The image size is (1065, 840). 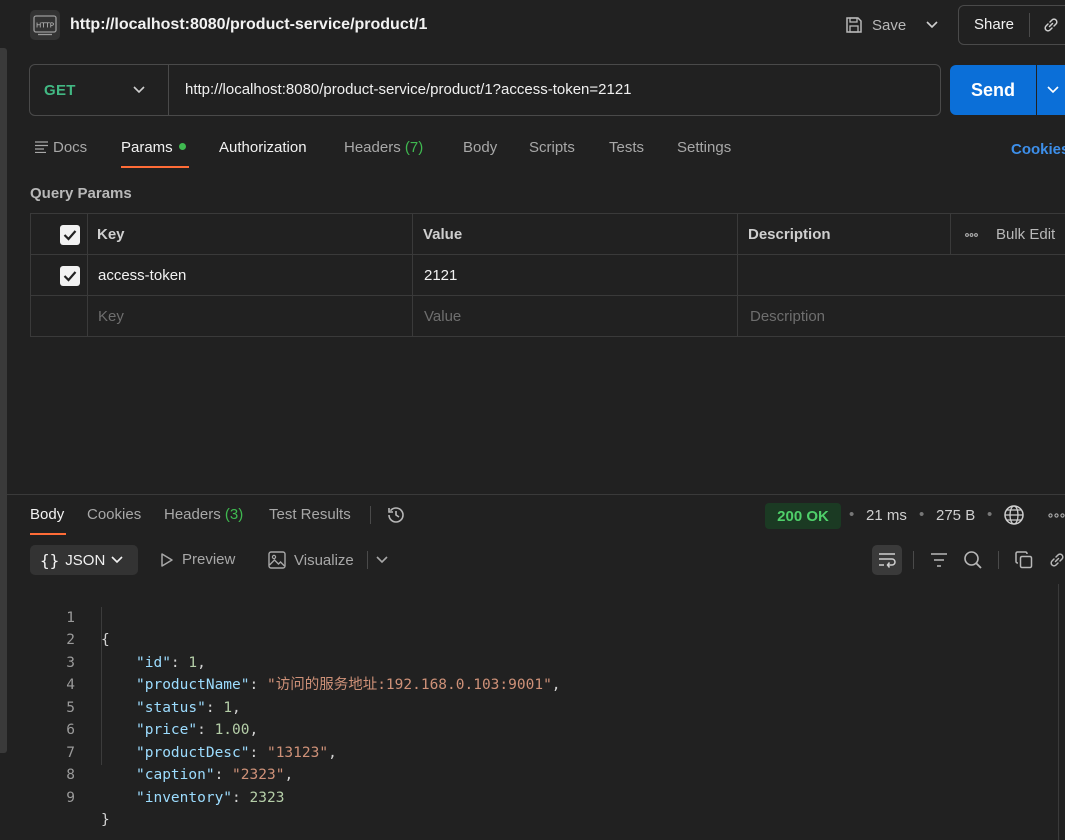 I want to click on code-line: 1 {, so click(x=530, y=616).